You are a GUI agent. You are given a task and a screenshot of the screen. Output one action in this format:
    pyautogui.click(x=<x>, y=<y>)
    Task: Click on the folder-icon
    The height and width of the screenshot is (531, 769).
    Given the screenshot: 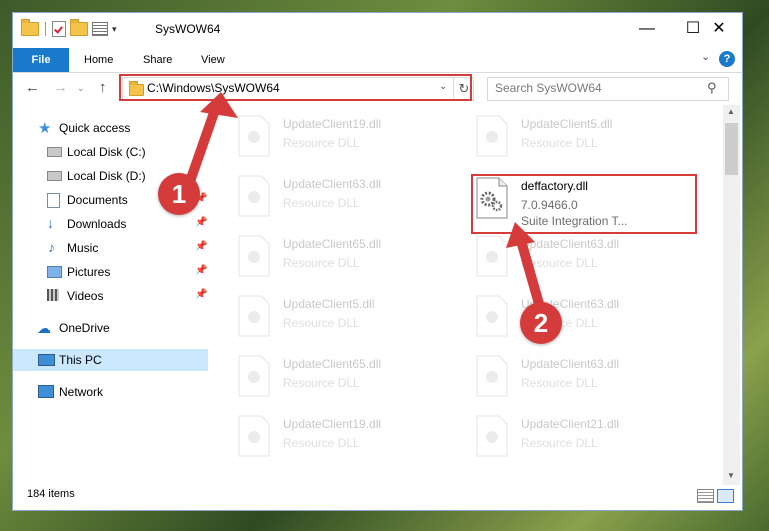 What is the action you would take?
    pyautogui.click(x=30, y=27)
    